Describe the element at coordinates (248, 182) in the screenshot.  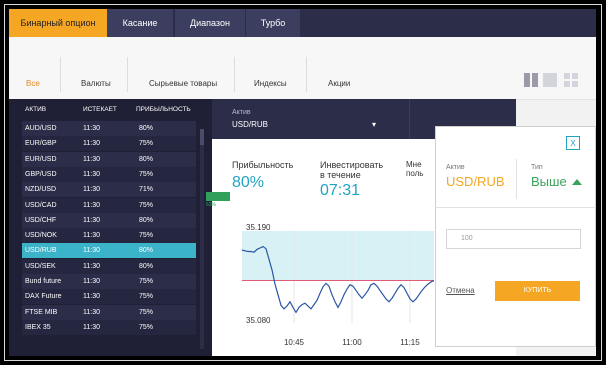
I see `profitability-value: 80%` at that location.